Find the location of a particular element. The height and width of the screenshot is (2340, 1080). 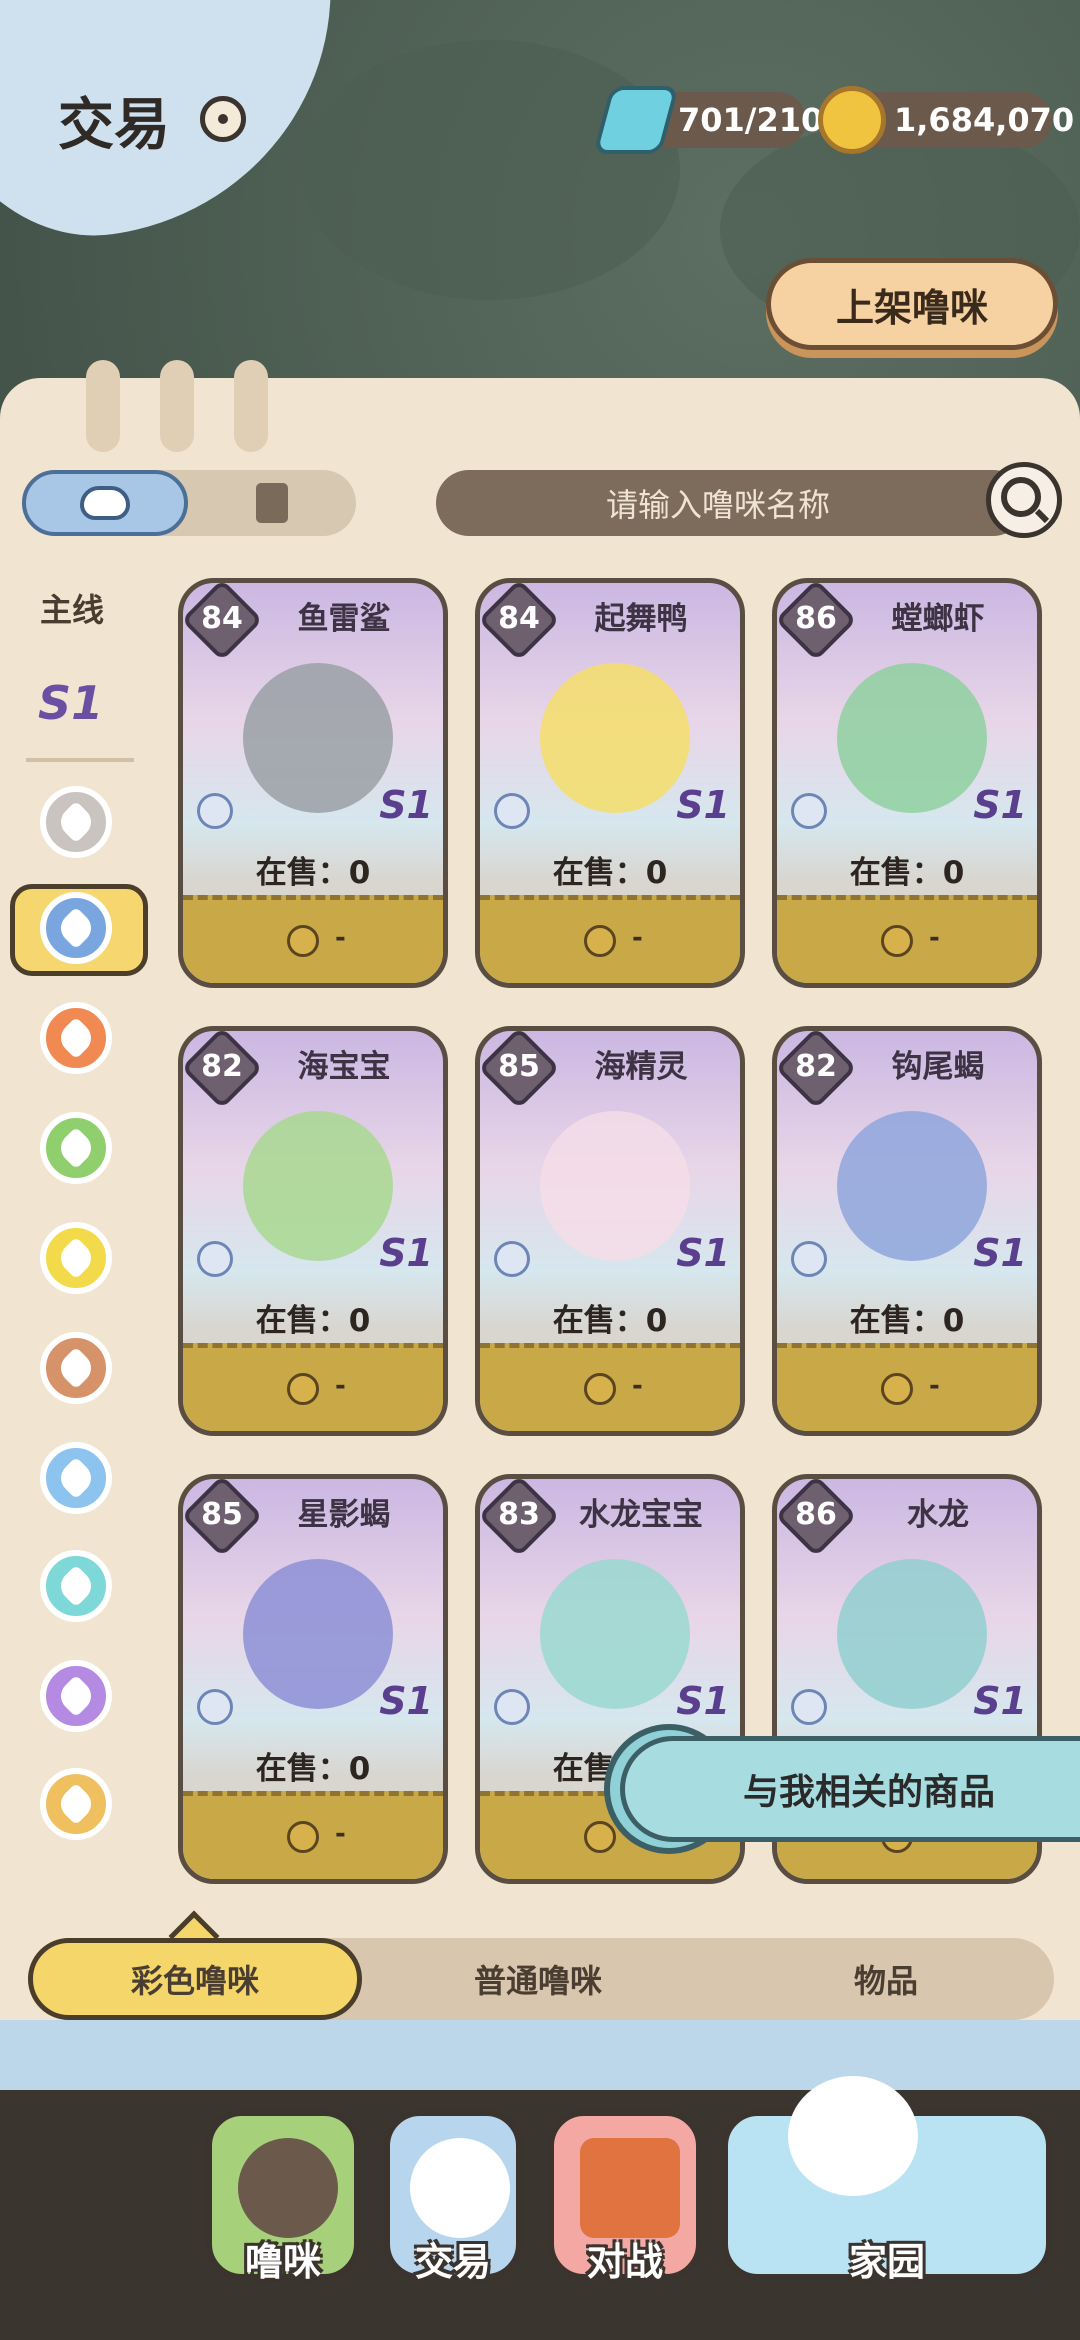

element-filter-electric is located at coordinates (76, 1258).